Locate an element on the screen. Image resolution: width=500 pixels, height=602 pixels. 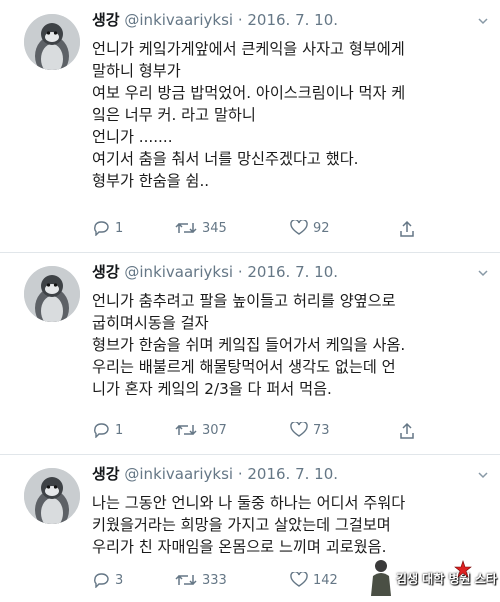
tweet-line: 굽히며시동을 걸자 is located at coordinates (150, 323).